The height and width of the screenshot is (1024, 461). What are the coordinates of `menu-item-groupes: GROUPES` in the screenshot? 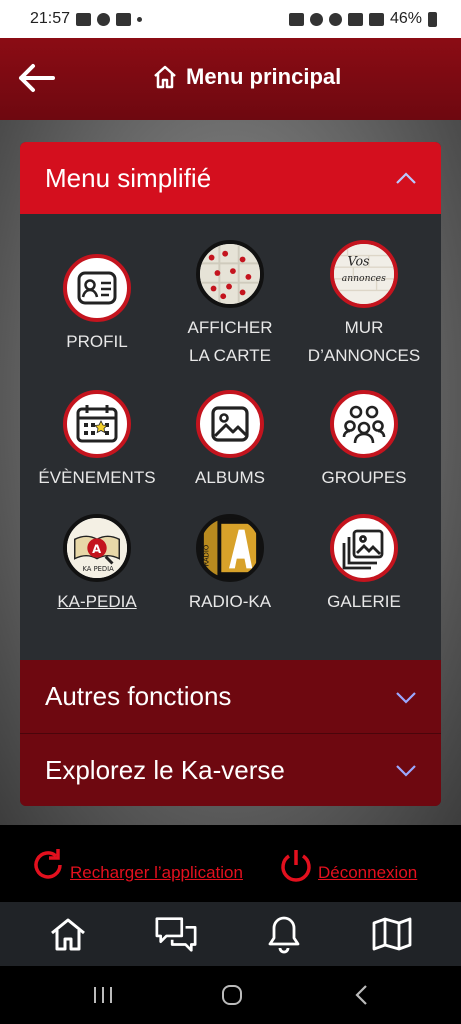 It's located at (364, 441).